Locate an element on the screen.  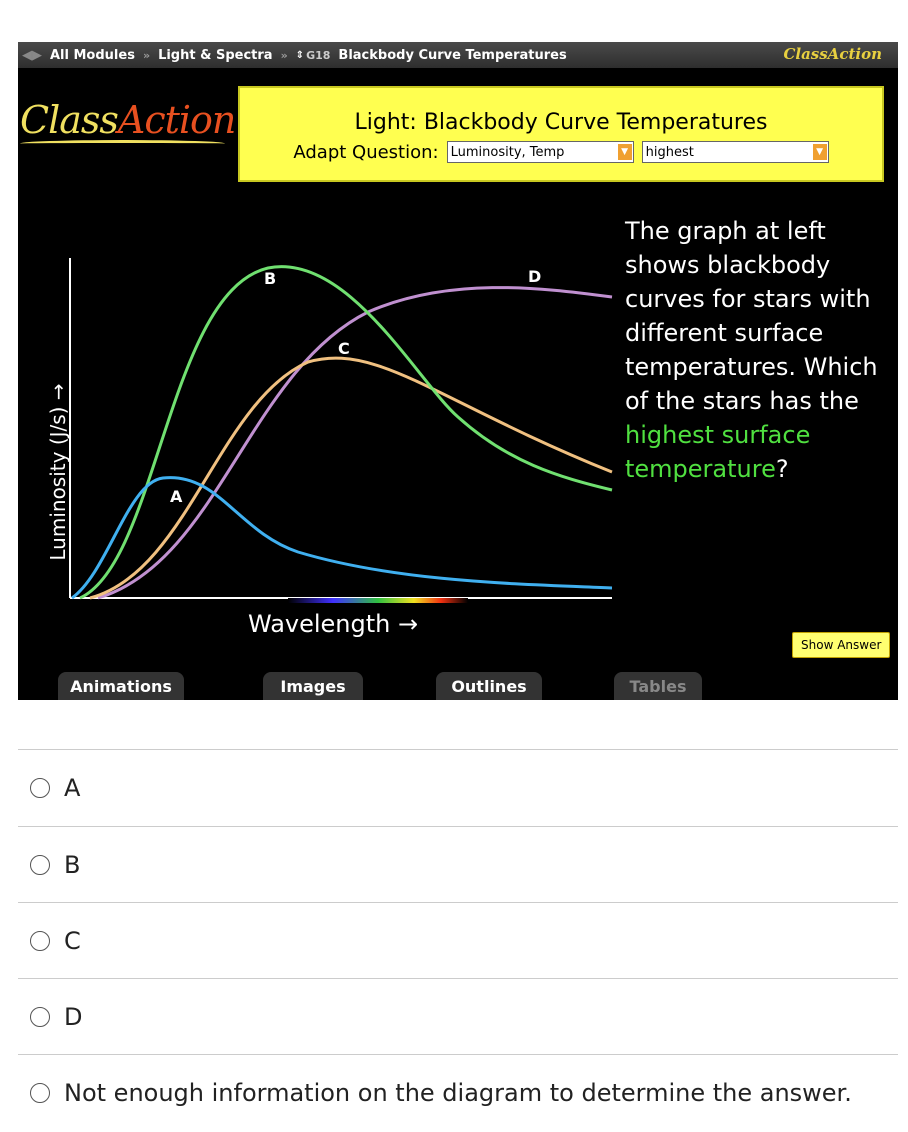
y-axis-label: Luminosity (J/s) → is located at coordinates (58, 472).